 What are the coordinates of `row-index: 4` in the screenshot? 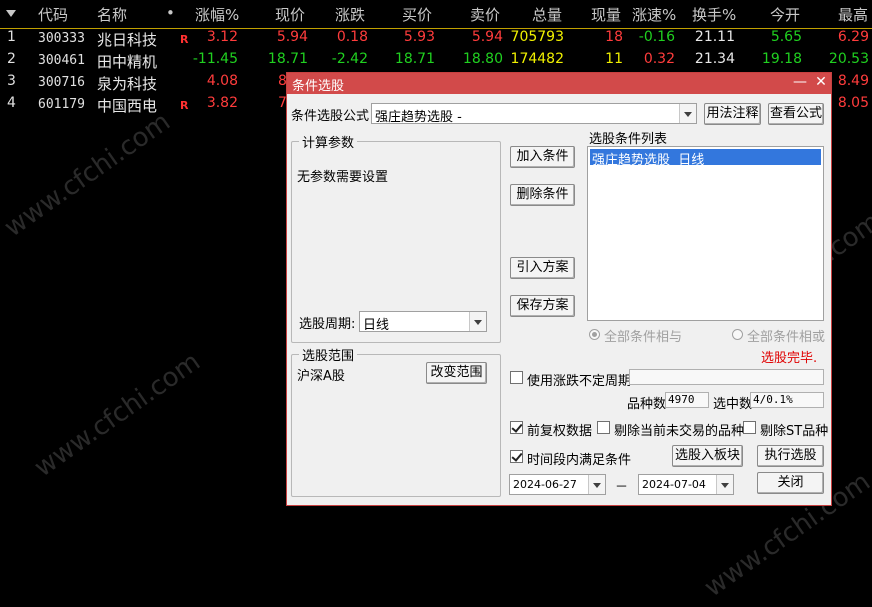 It's located at (11, 103).